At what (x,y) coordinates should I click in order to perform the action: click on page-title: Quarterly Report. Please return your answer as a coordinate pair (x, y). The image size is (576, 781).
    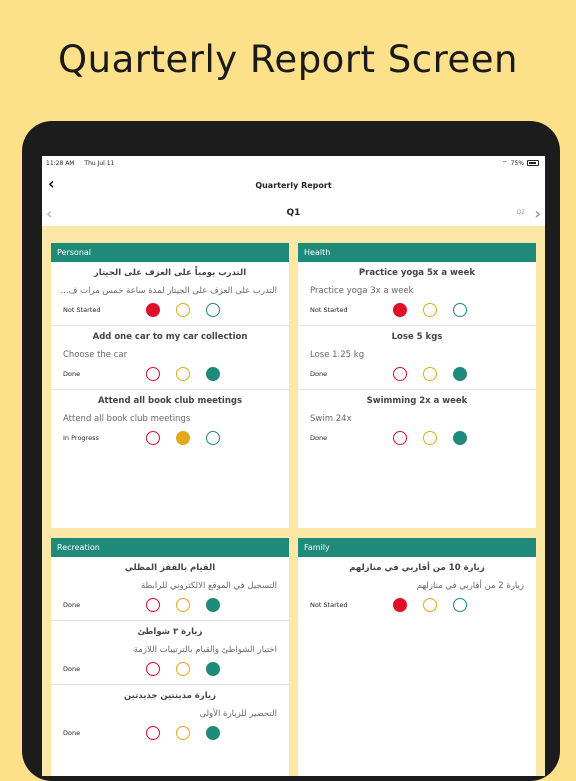
    Looking at the image, I should click on (293, 185).